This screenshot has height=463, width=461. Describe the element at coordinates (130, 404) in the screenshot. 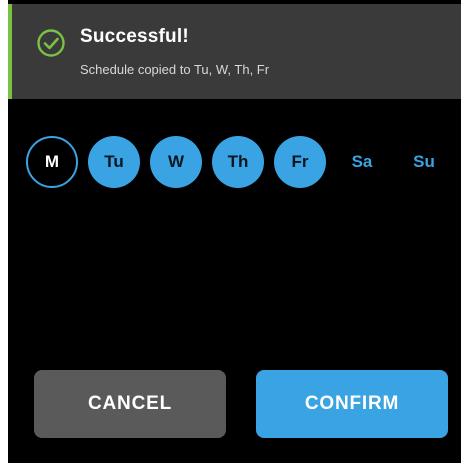

I see `cancel-button: CANCEL` at that location.